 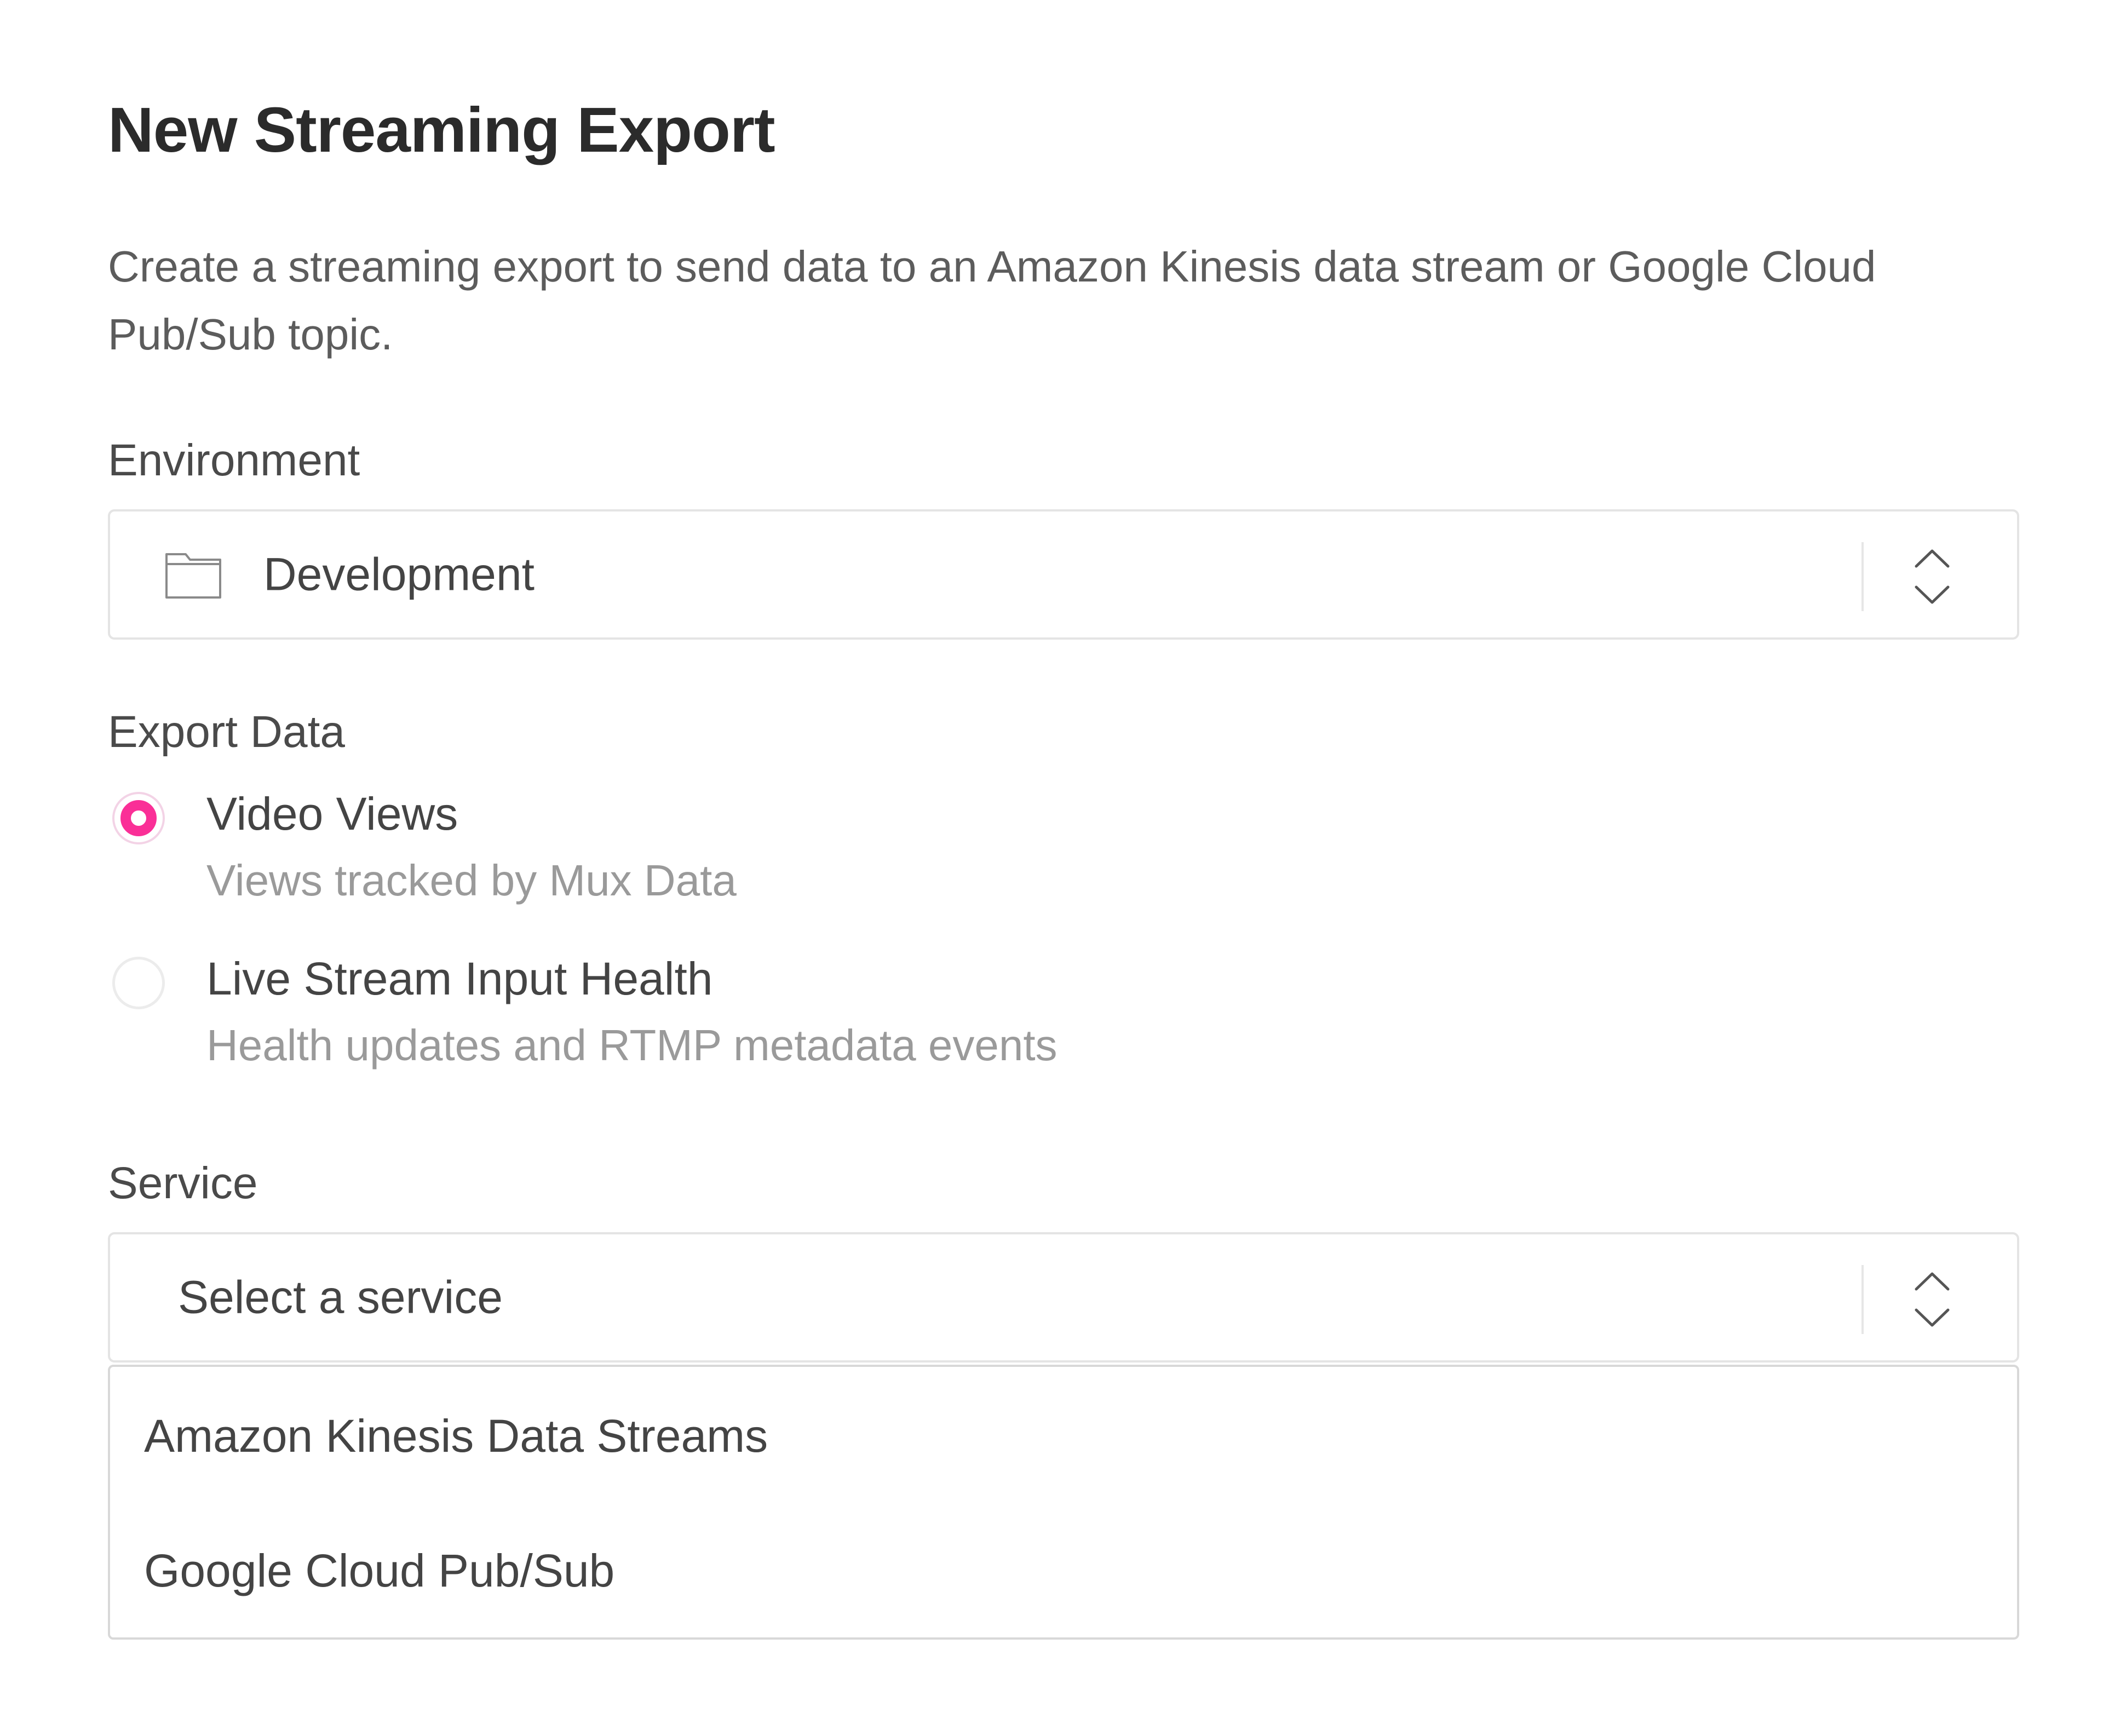 I want to click on radio-option-label: Video Views, so click(x=332, y=814).